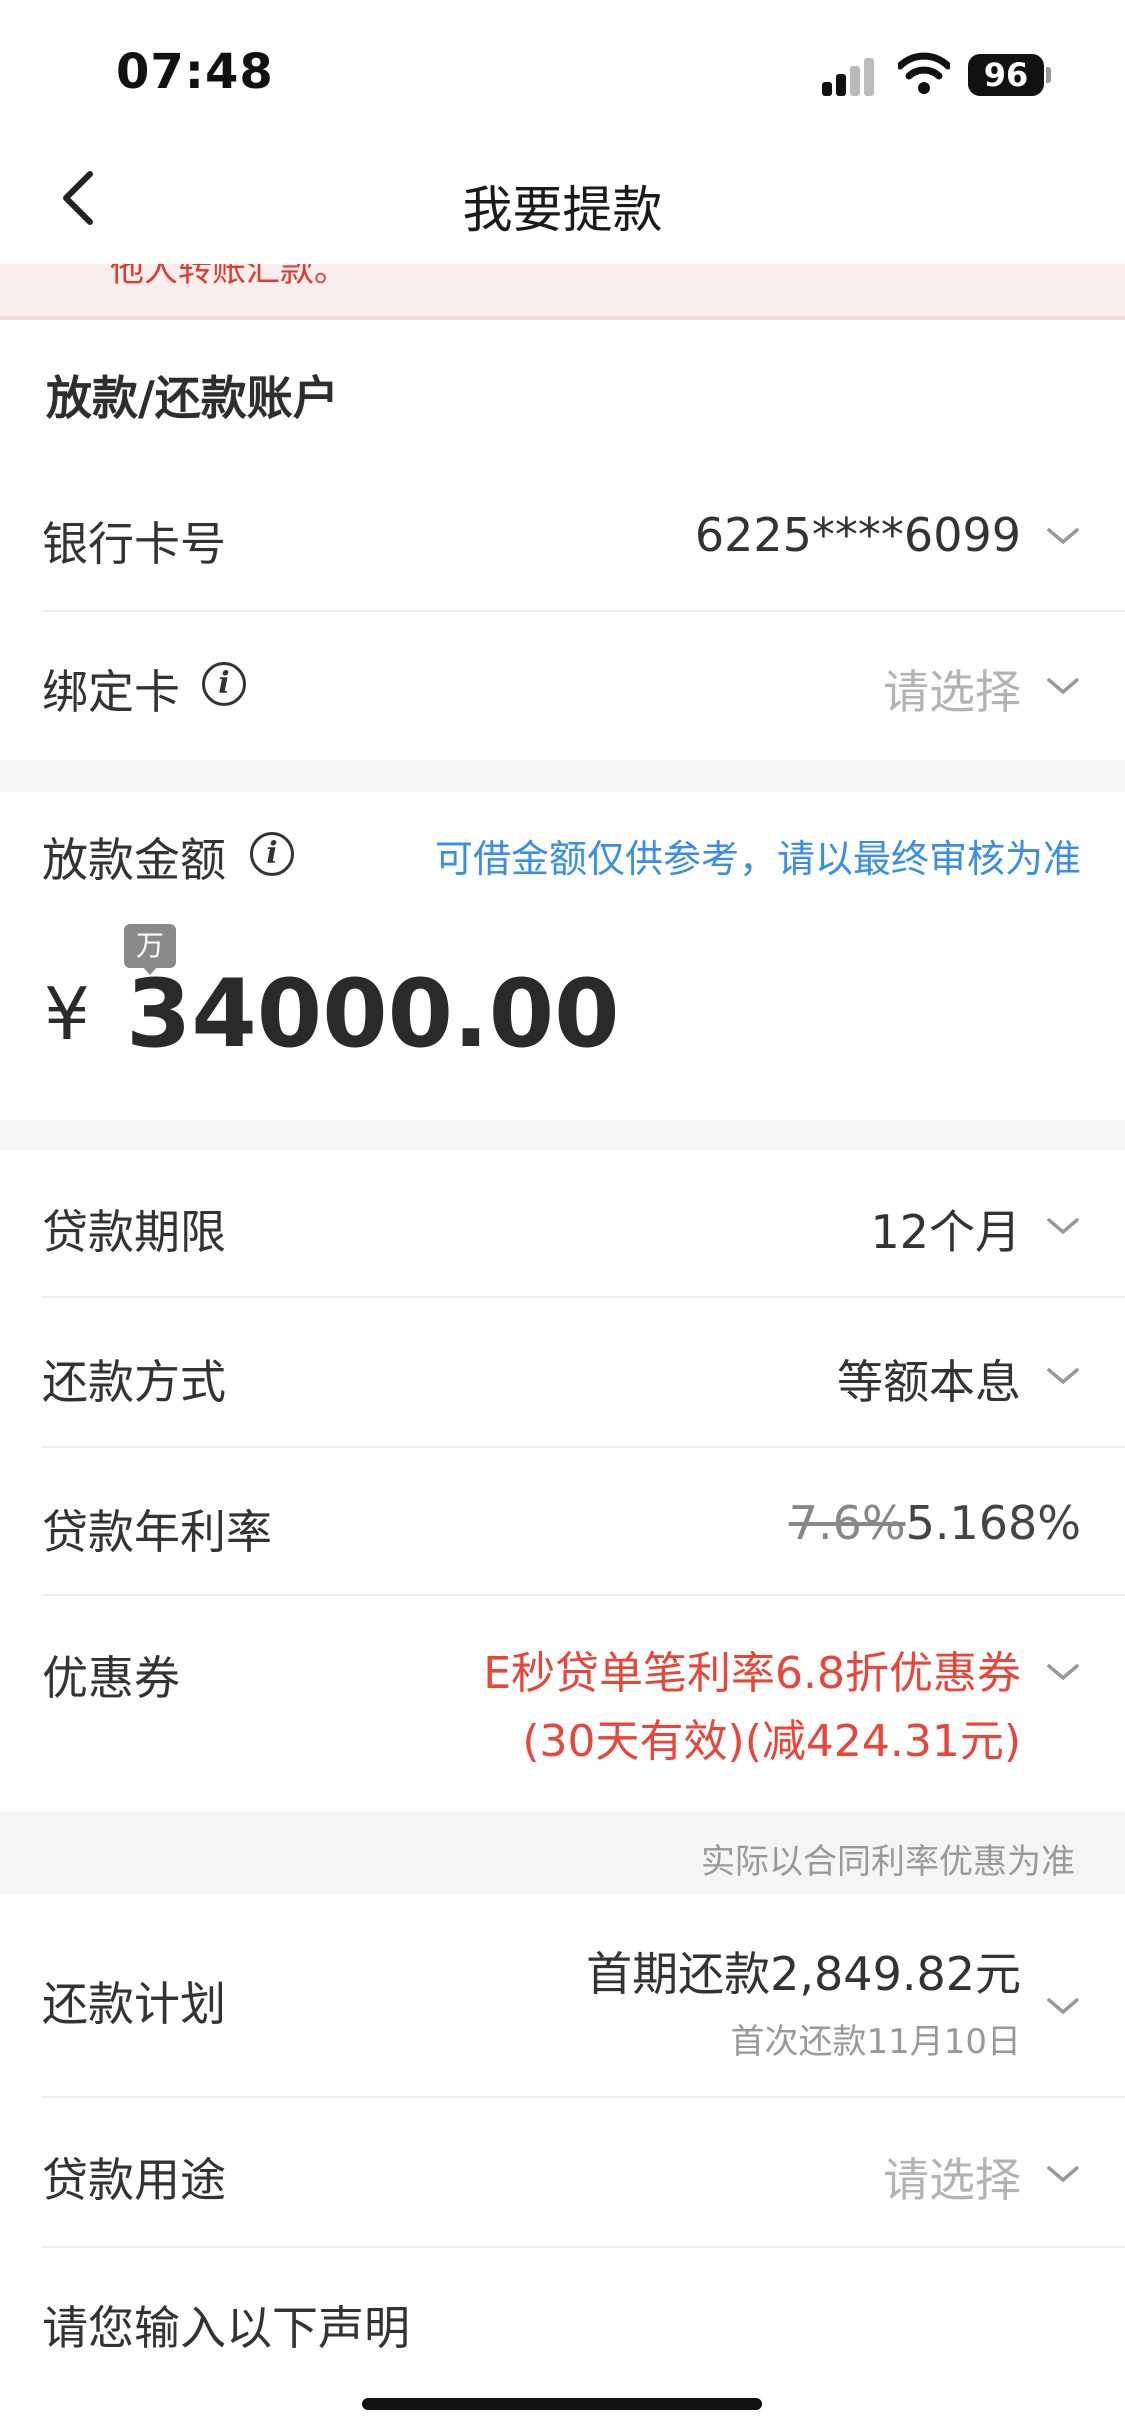 This screenshot has width=1125, height=2435. What do you see at coordinates (929, 1379) in the screenshot?
I see `repay-method-select: 等额本息` at bounding box center [929, 1379].